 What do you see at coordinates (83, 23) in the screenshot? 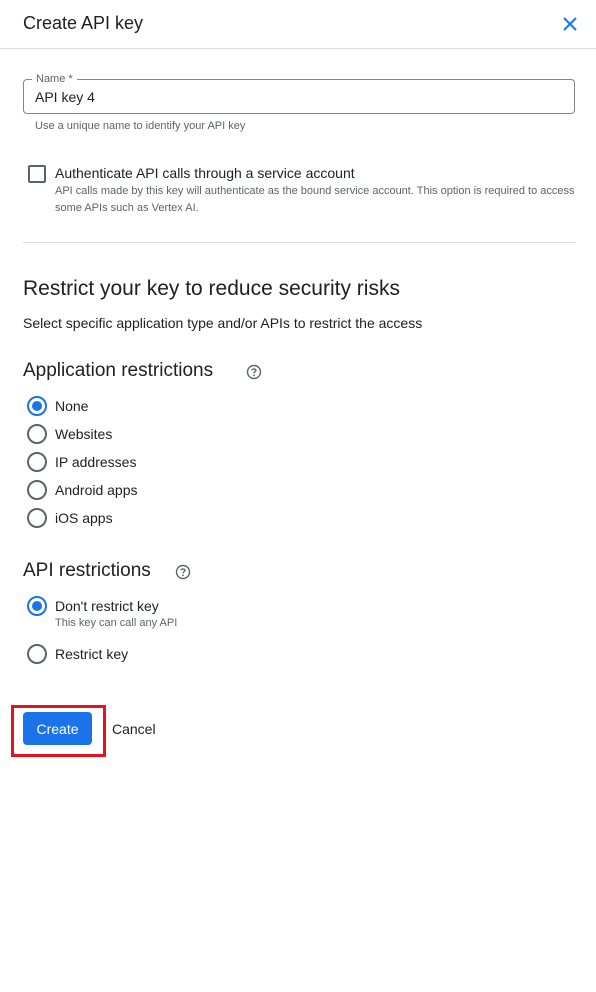
I see `dialog-title: Create API key` at bounding box center [83, 23].